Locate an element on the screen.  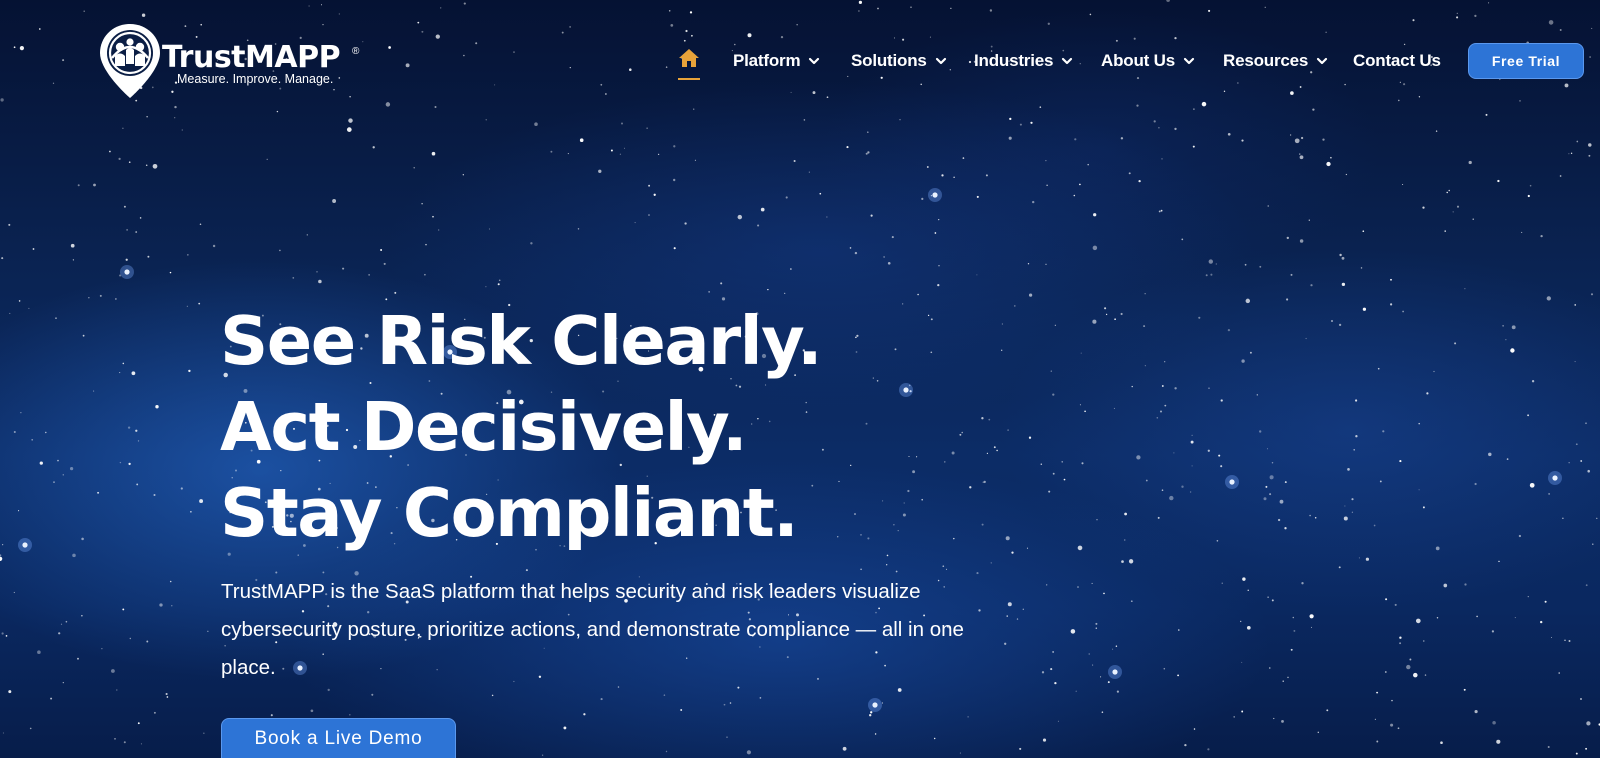
active-indicator is located at coordinates (689, 79).